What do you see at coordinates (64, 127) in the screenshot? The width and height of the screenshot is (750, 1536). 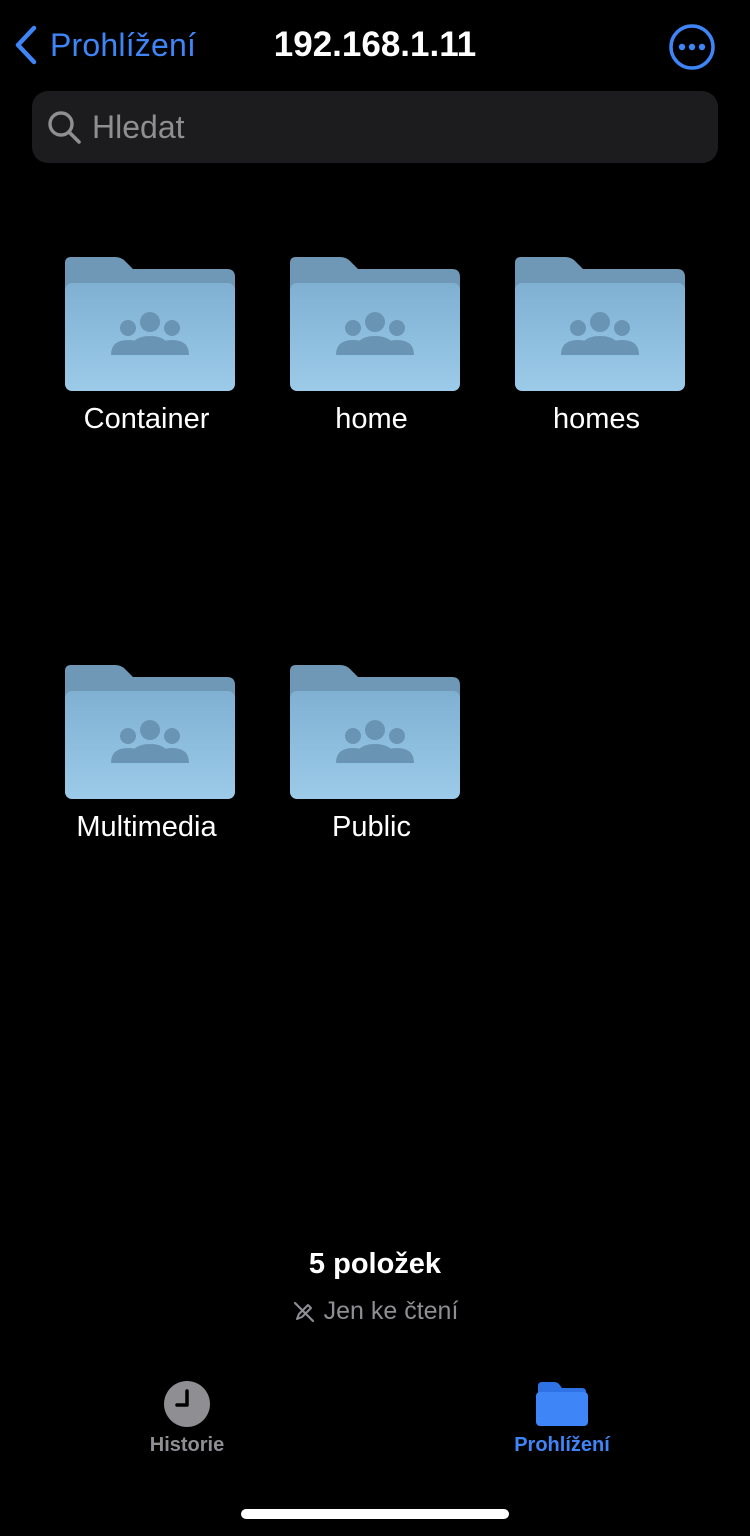 I see `magnifying-glass-icon` at bounding box center [64, 127].